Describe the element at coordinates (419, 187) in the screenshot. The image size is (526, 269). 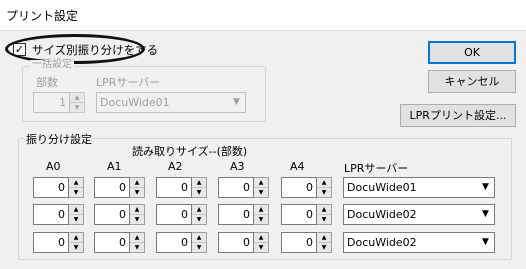
I see `row1-lpr-server-select: DocuWide01 ▼` at that location.